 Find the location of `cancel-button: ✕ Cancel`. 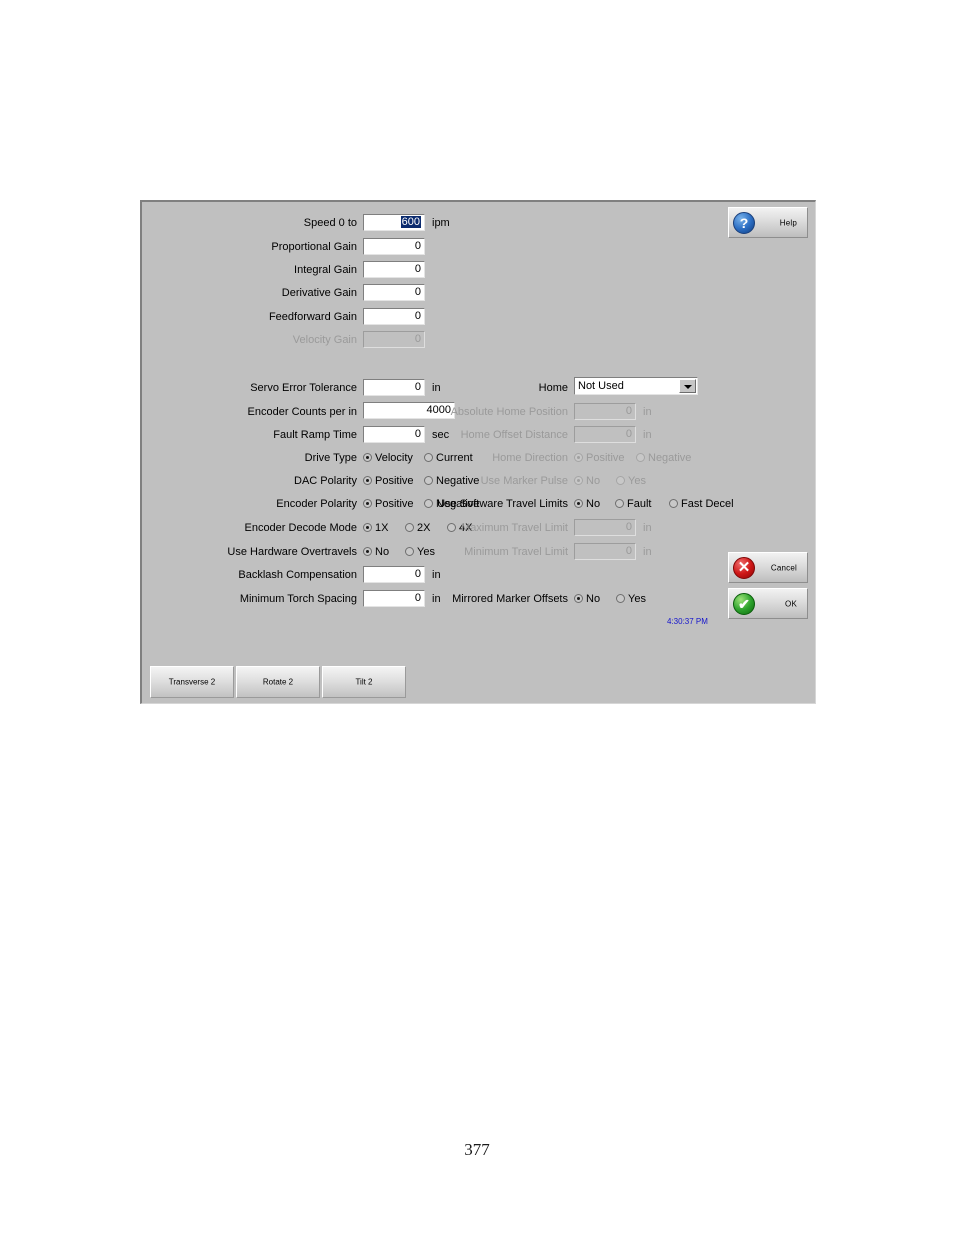

cancel-button: ✕ Cancel is located at coordinates (768, 567).